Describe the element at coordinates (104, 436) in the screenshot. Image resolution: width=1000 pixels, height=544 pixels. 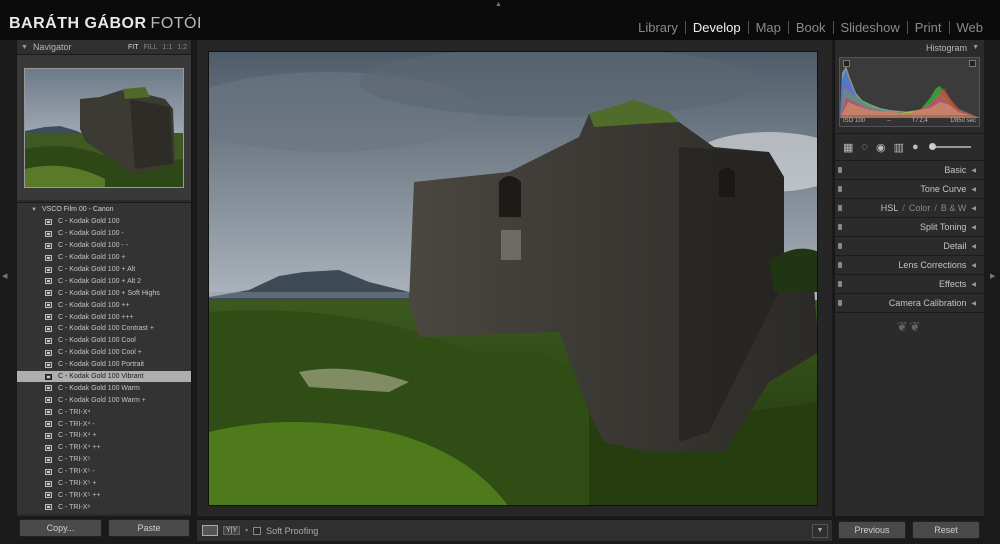
I see `preset-item: C - TRI-X⁴ +` at that location.